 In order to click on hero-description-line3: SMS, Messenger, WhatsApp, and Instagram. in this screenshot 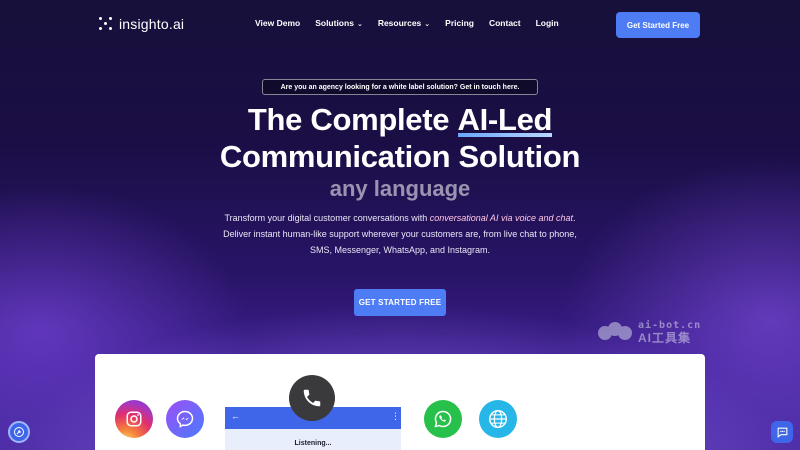, I will do `click(400, 250)`.